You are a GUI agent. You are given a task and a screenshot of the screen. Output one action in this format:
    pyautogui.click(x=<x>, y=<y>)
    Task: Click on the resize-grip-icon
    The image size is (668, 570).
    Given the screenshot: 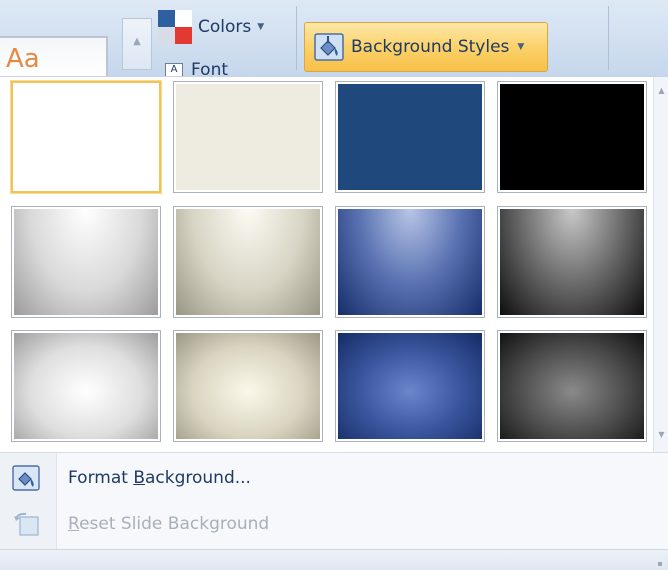 What is the action you would take?
    pyautogui.click(x=660, y=564)
    